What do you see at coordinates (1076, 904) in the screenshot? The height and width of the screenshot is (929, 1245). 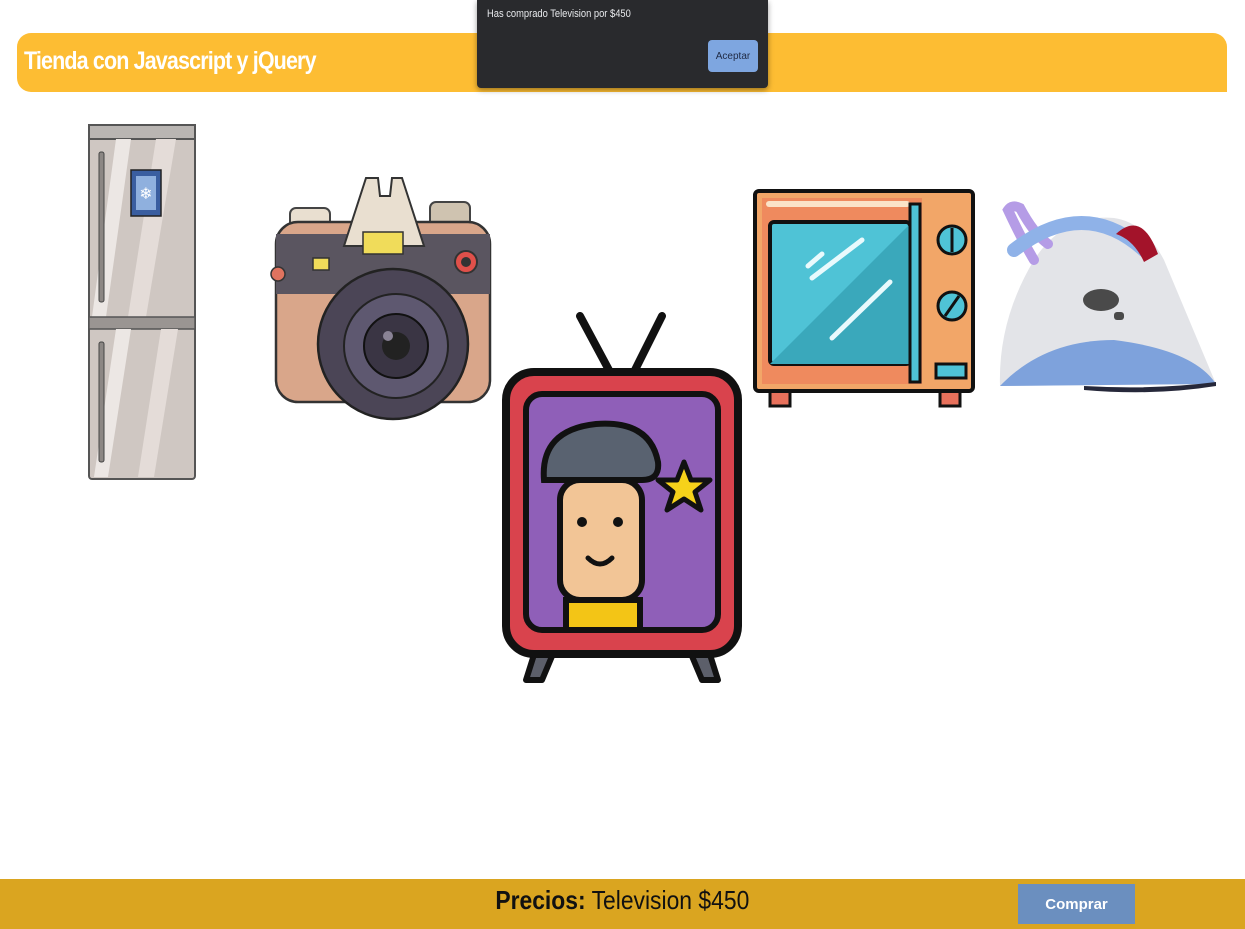 I see `buy-button: Comprar` at bounding box center [1076, 904].